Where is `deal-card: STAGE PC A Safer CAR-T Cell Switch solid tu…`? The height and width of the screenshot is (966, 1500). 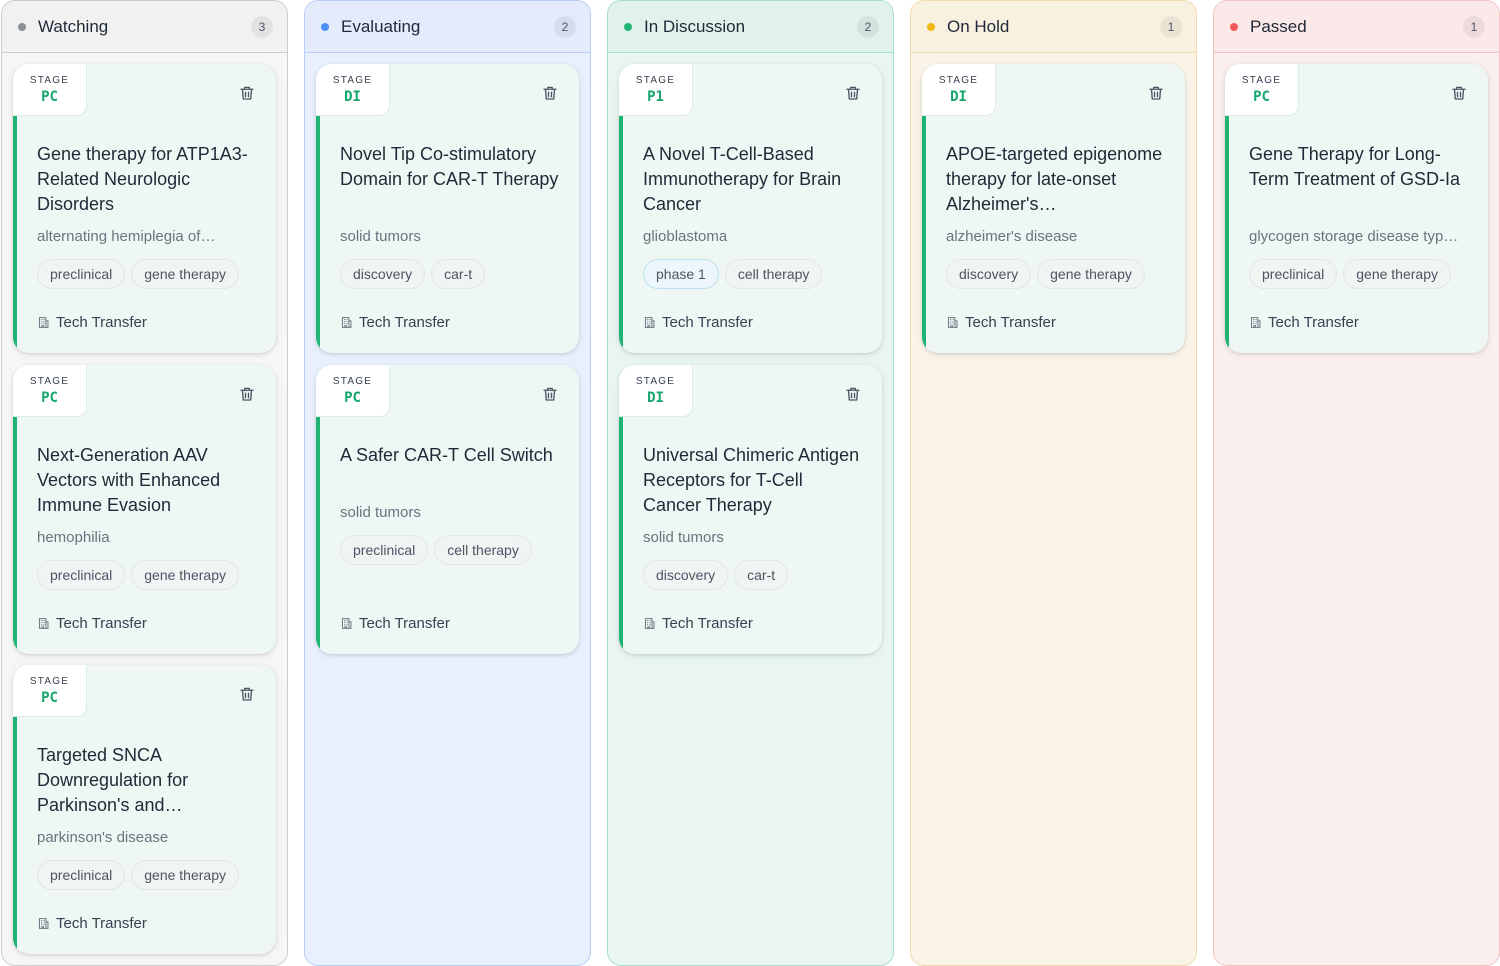 deal-card: STAGE PC A Safer CAR-T Cell Switch solid tu… is located at coordinates (447, 509).